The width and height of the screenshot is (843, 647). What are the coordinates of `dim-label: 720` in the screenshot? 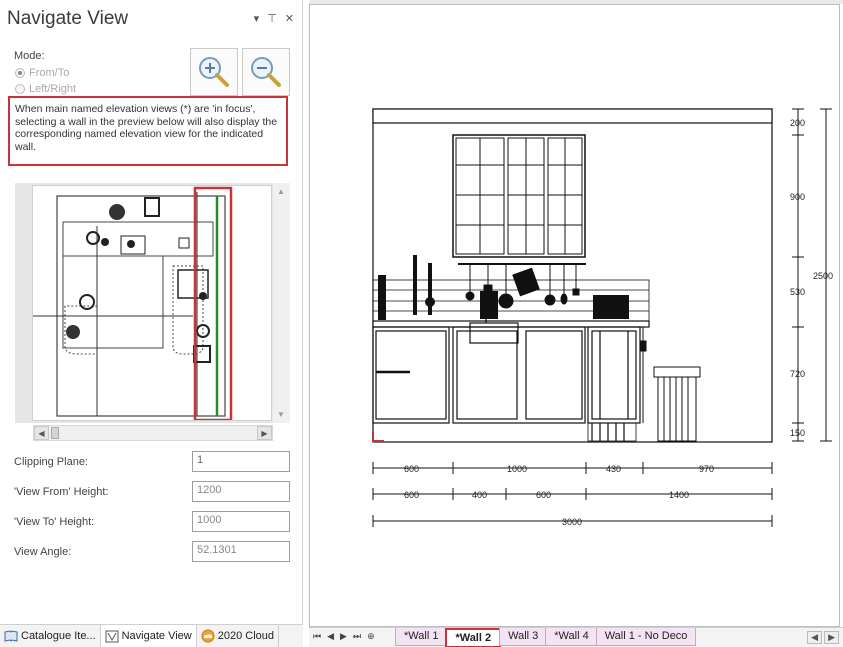 It's located at (797, 374).